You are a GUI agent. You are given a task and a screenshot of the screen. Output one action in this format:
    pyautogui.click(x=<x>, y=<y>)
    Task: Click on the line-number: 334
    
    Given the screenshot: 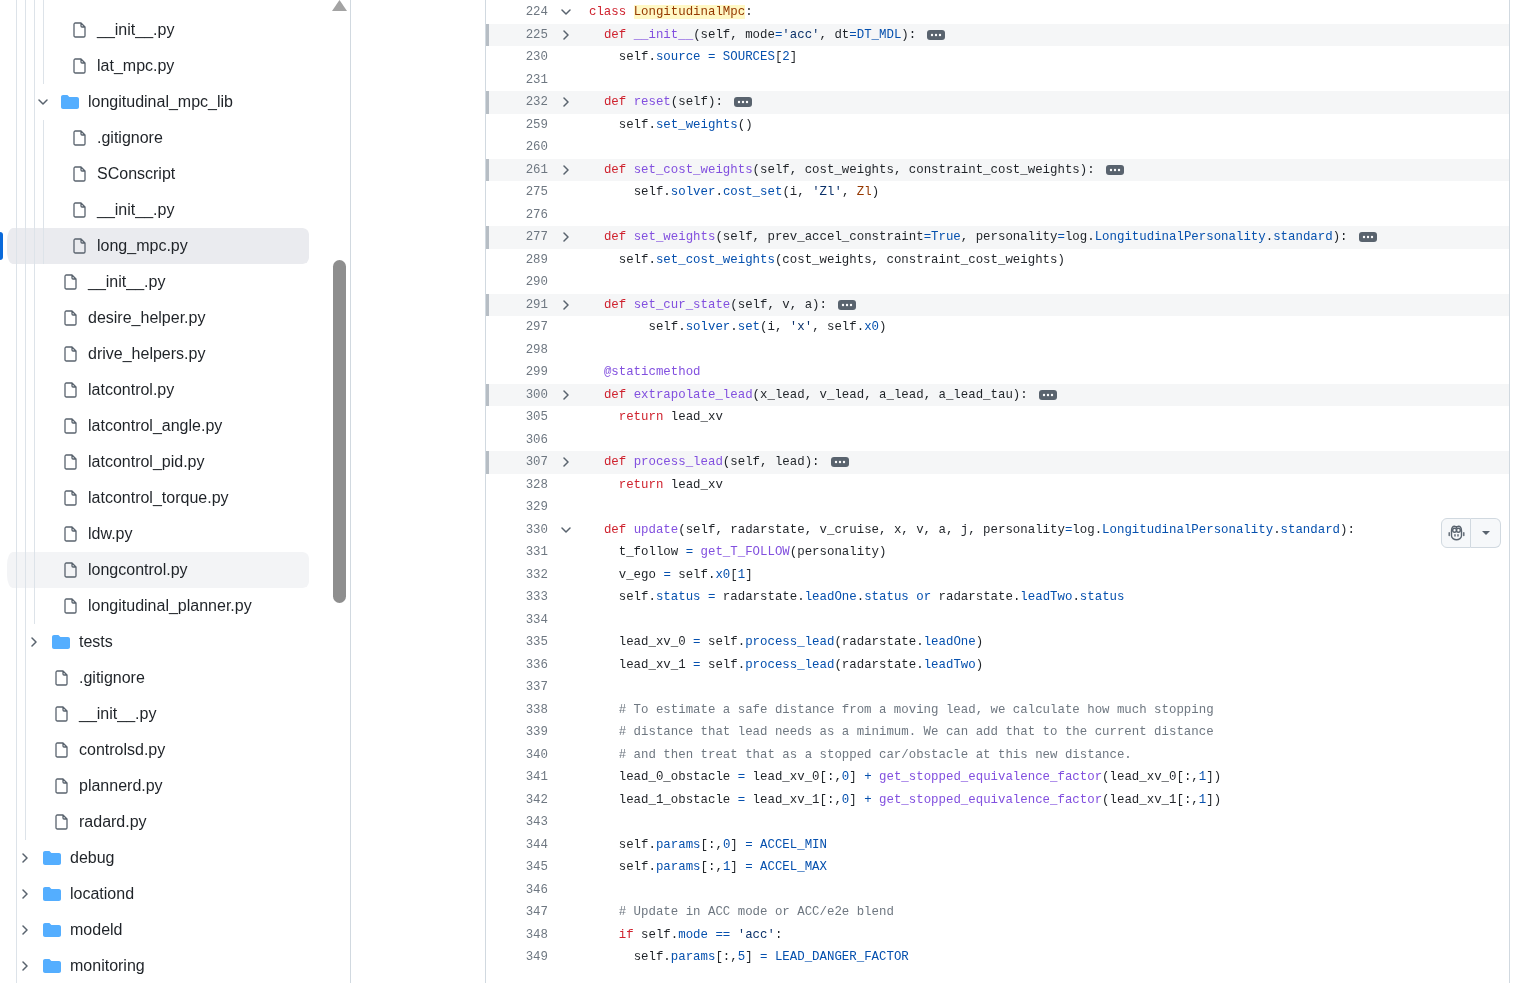 What is the action you would take?
    pyautogui.click(x=536, y=619)
    